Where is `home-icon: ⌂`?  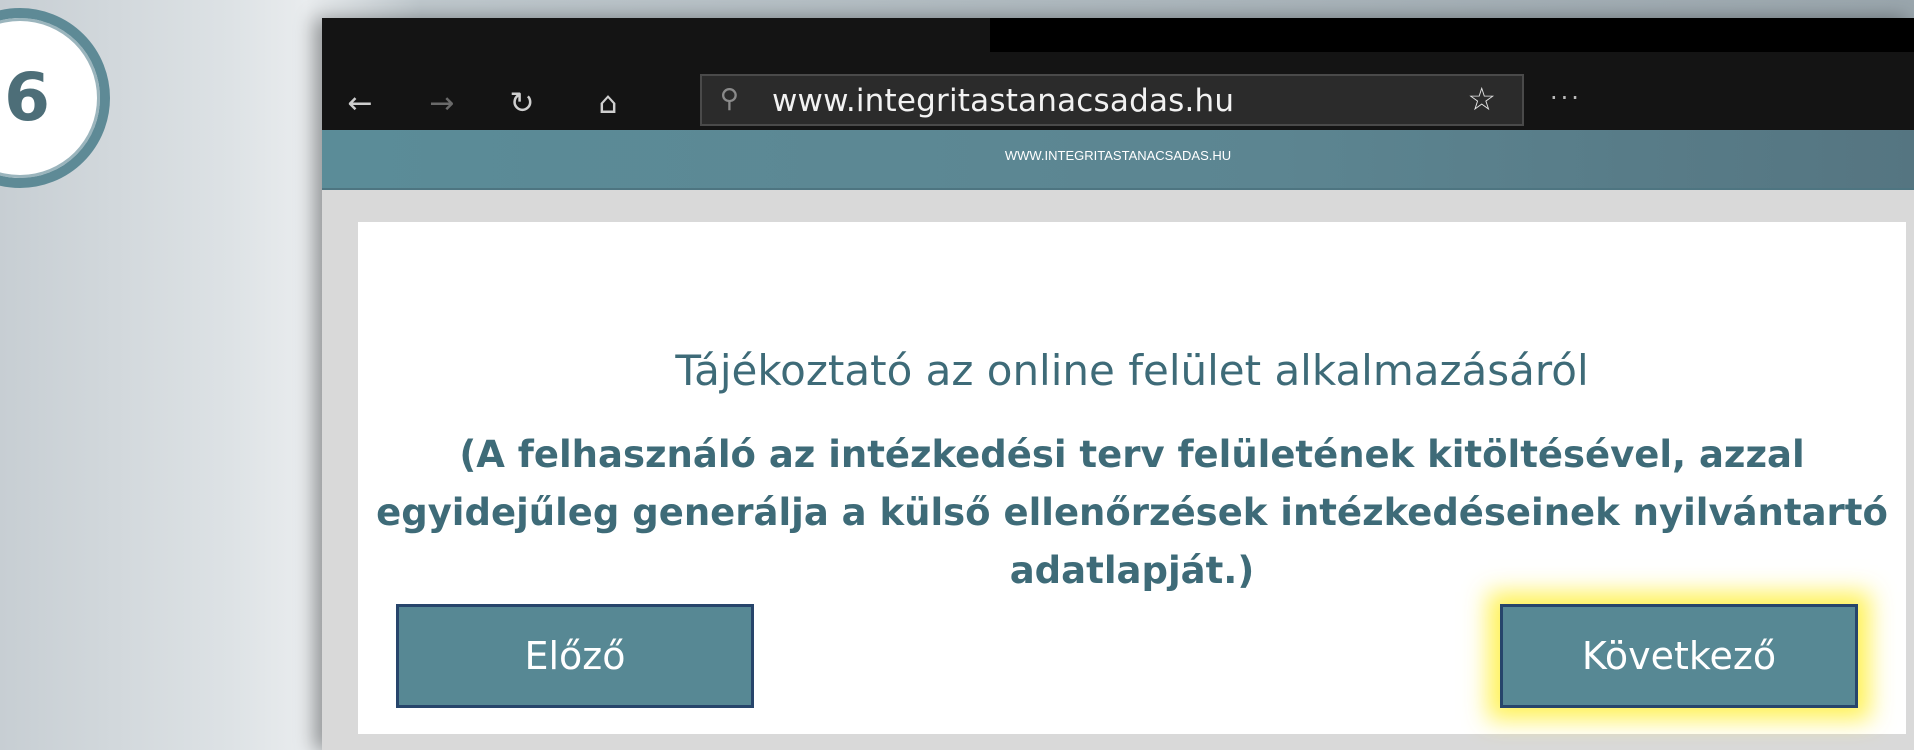 home-icon: ⌂ is located at coordinates (608, 104).